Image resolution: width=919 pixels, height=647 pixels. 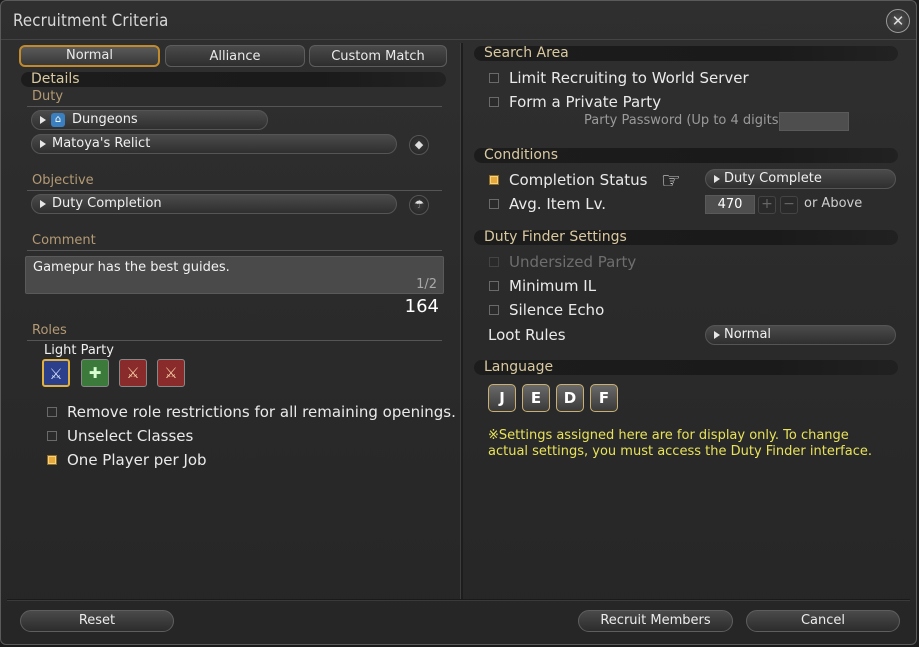 What do you see at coordinates (234, 275) in the screenshot?
I see `comment-textarea: Gamepur has the best guides. 1/2` at bounding box center [234, 275].